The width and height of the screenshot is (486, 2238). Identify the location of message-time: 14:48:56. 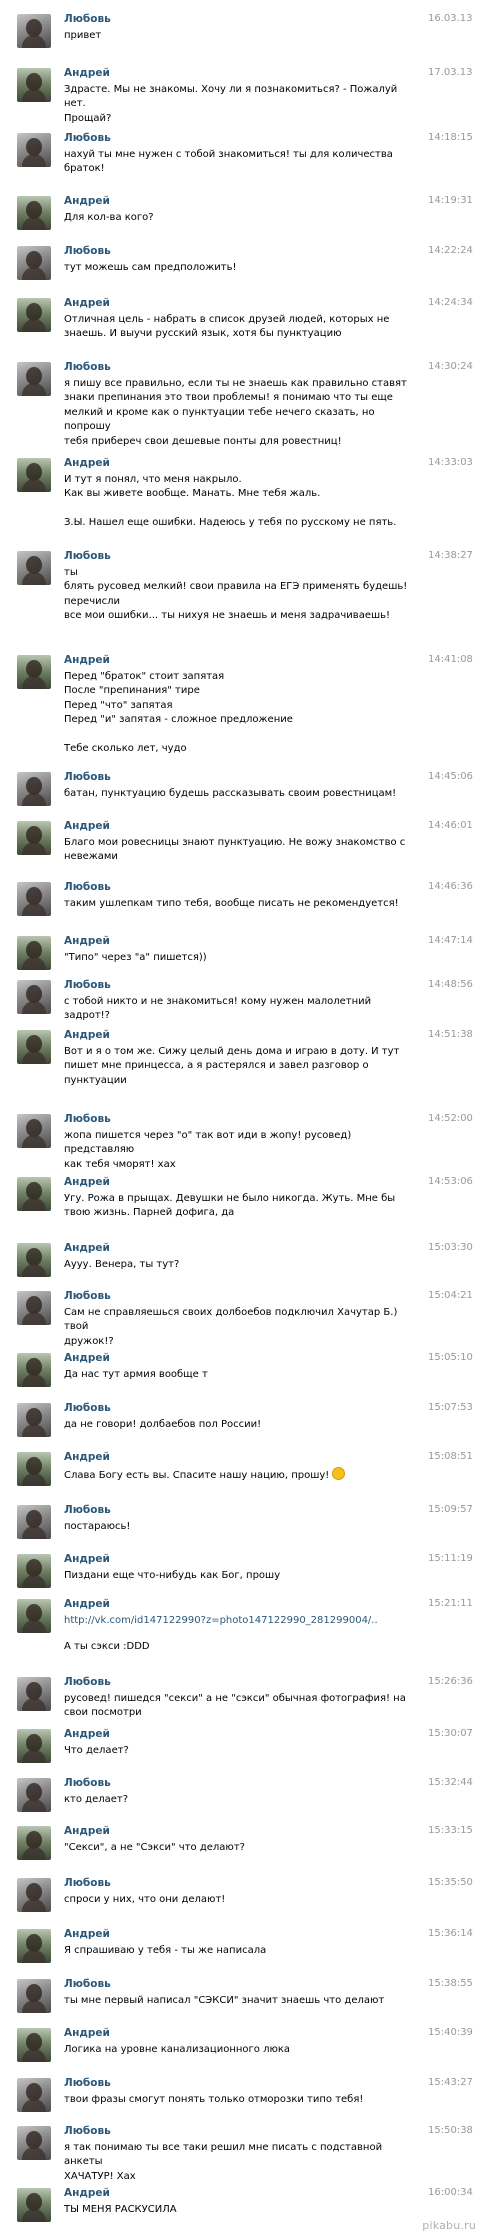
(450, 985).